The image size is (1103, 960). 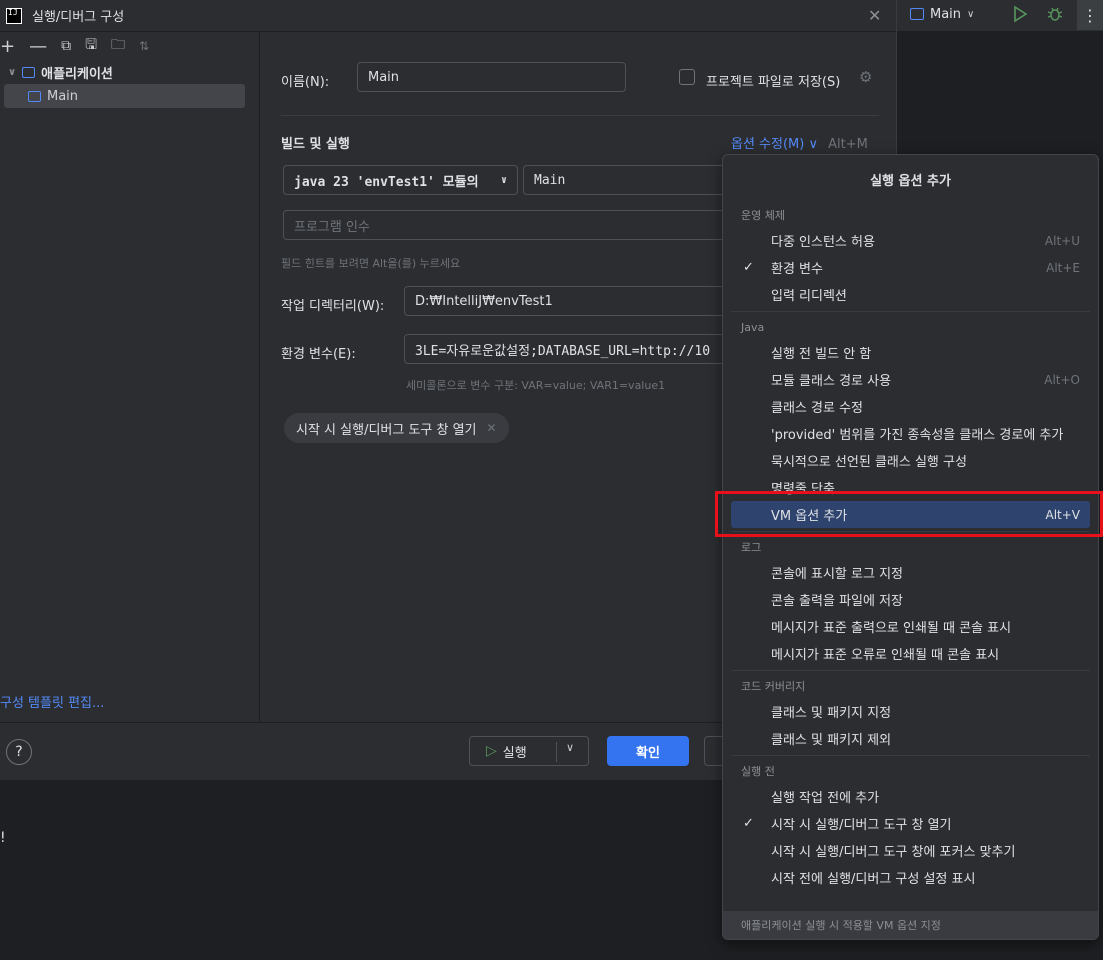 What do you see at coordinates (861, 825) in the screenshot?
I see `popup-option-label: 시작 시 실행/디버그 도구 창 열기` at bounding box center [861, 825].